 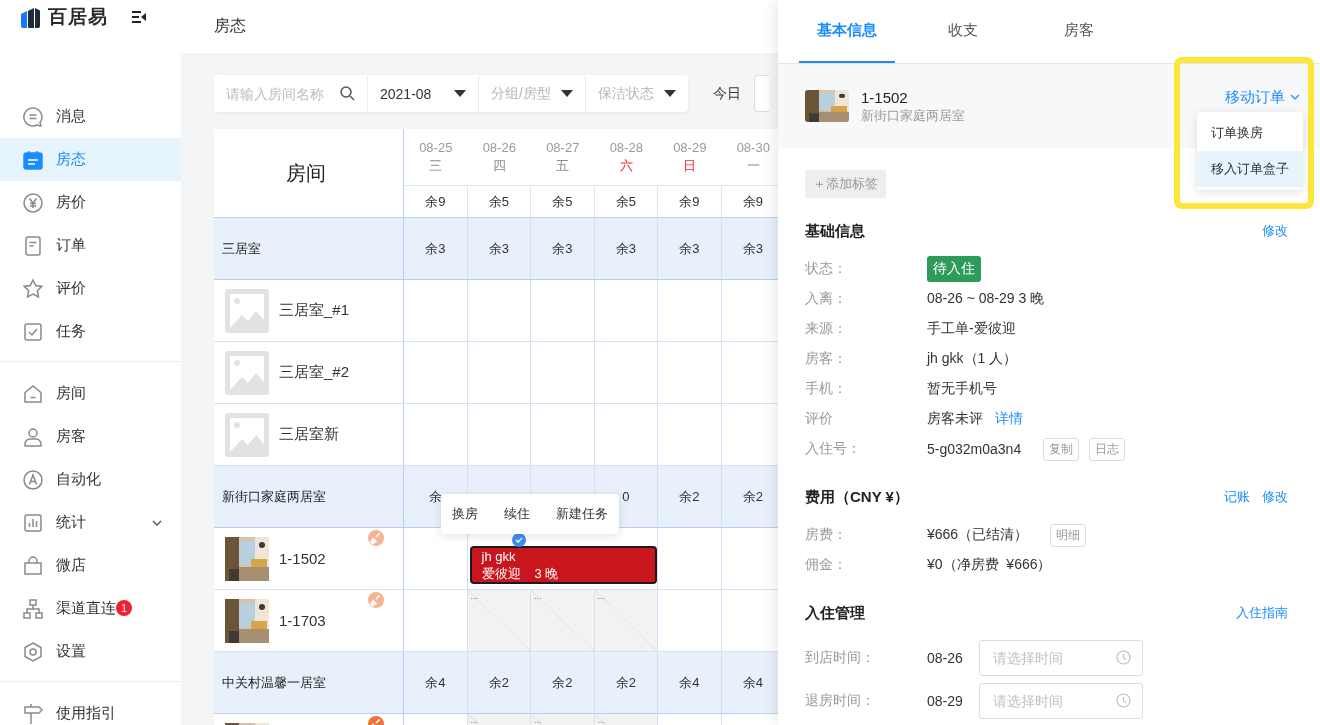 What do you see at coordinates (1250, 133) in the screenshot?
I see `menu-item: 订单换房` at bounding box center [1250, 133].